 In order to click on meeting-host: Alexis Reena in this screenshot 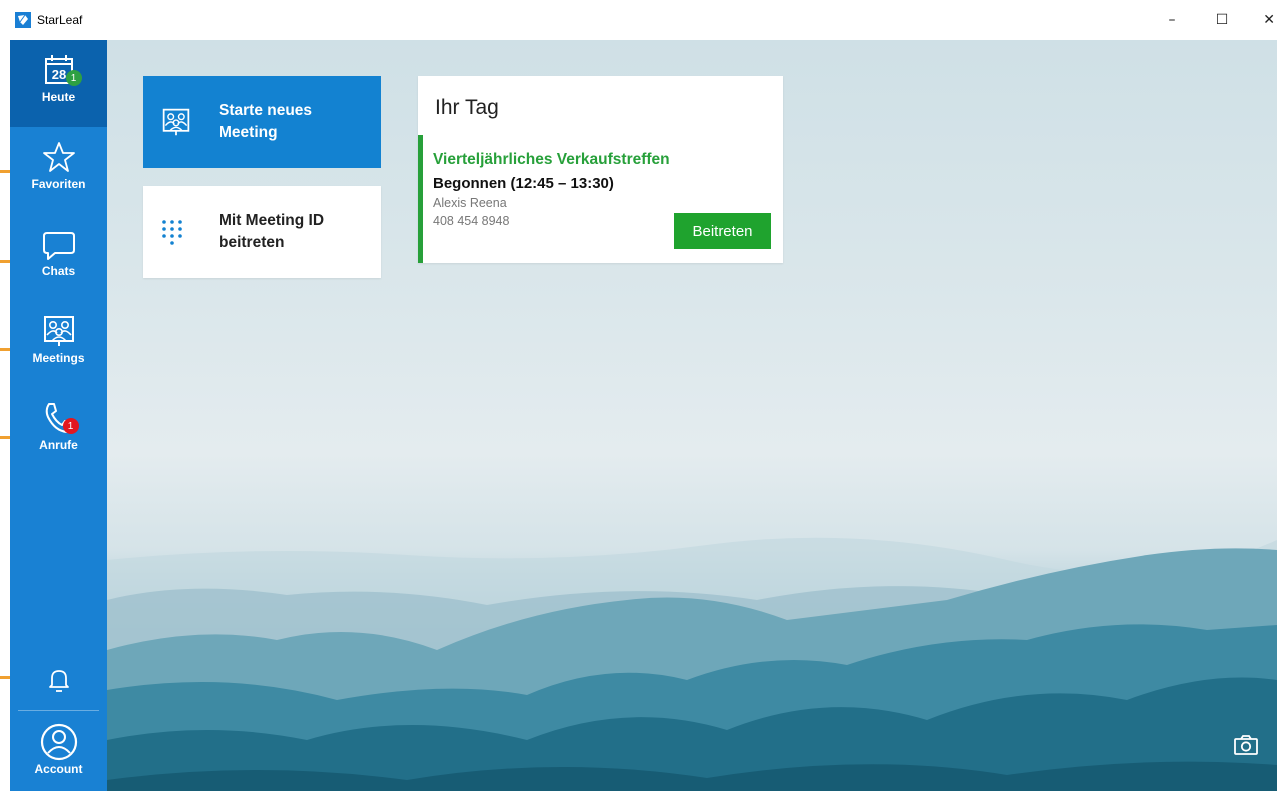, I will do `click(470, 203)`.